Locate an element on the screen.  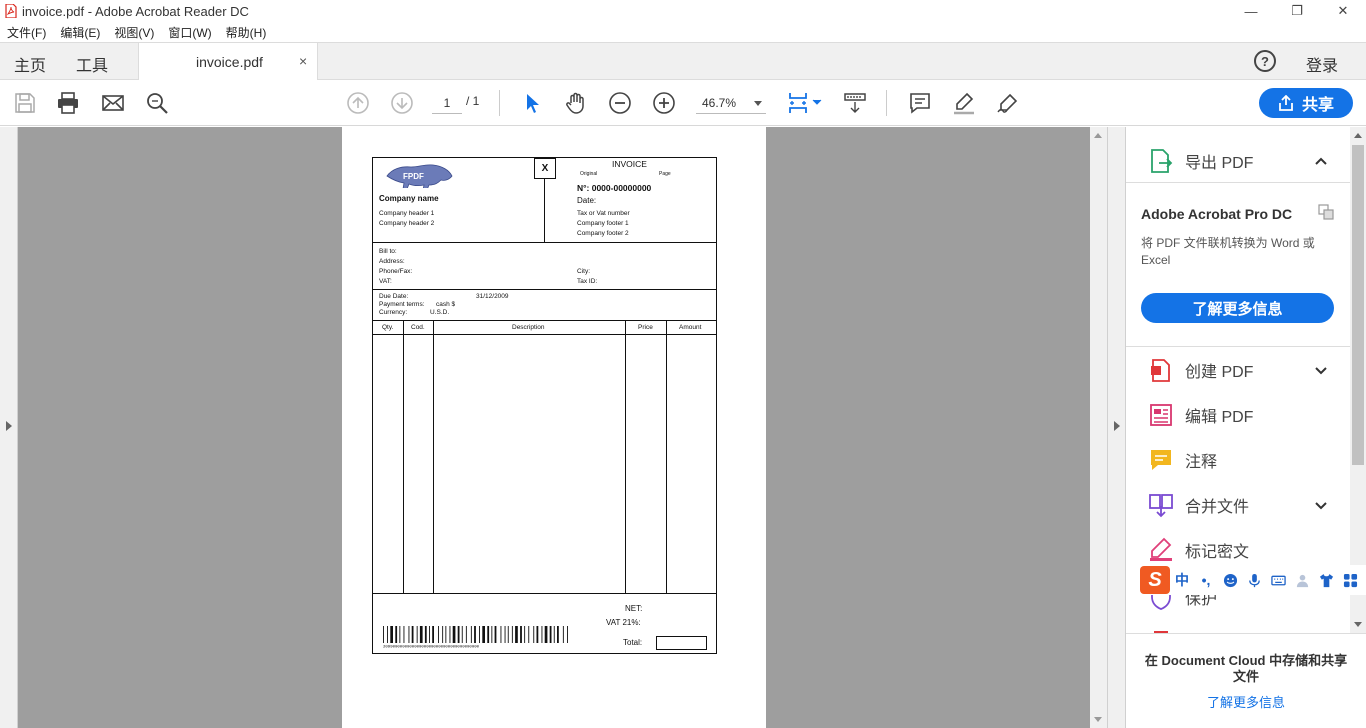
fpdf-logo: FPDF is located at coordinates (419, 176).